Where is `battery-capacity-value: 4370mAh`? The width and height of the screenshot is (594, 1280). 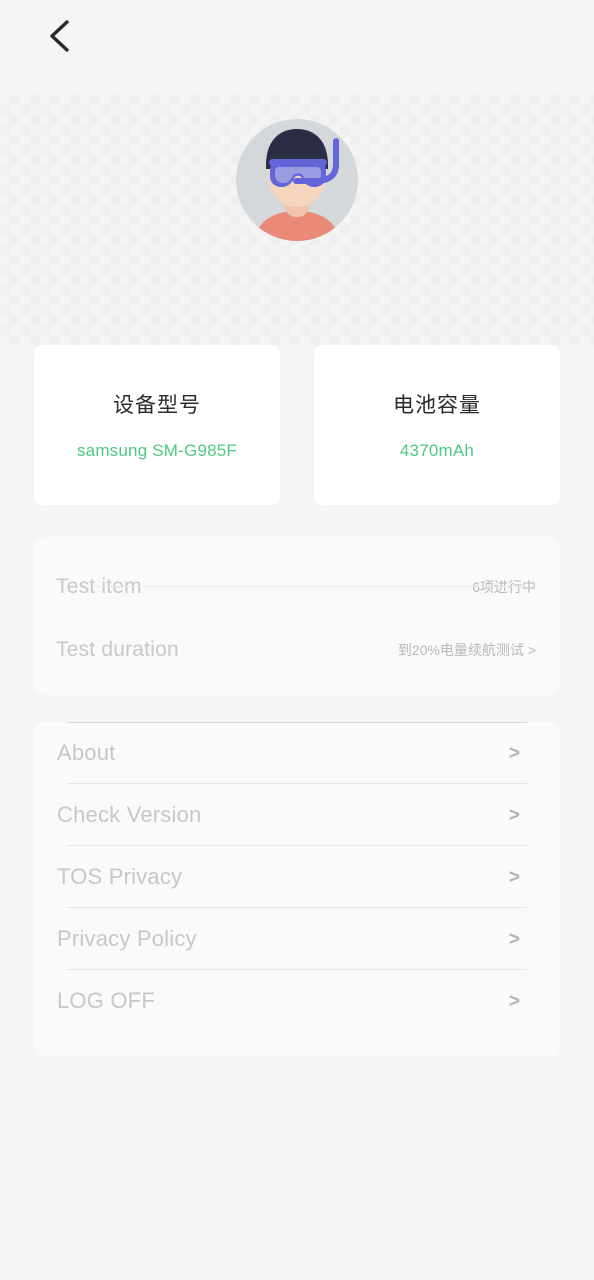
battery-capacity-value: 4370mAh is located at coordinates (437, 450).